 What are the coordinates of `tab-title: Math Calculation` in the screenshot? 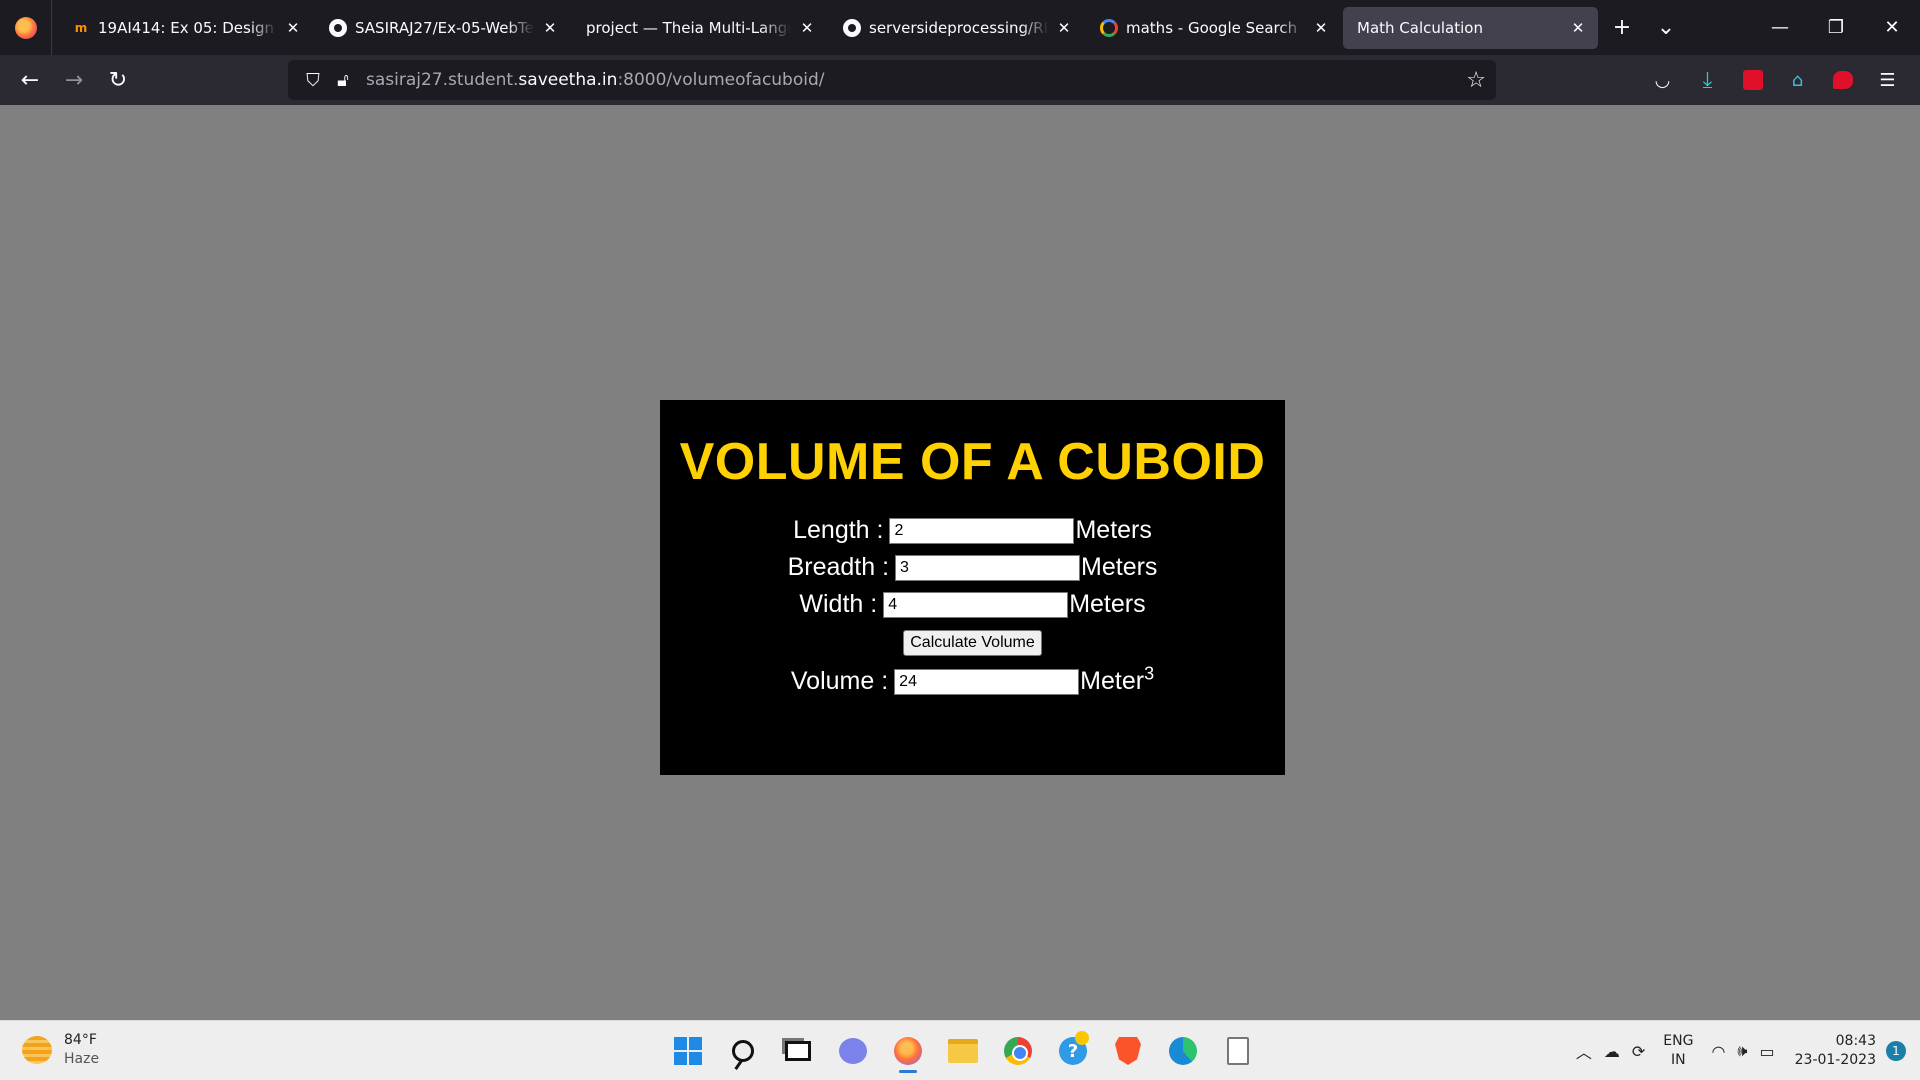 It's located at (1420, 27).